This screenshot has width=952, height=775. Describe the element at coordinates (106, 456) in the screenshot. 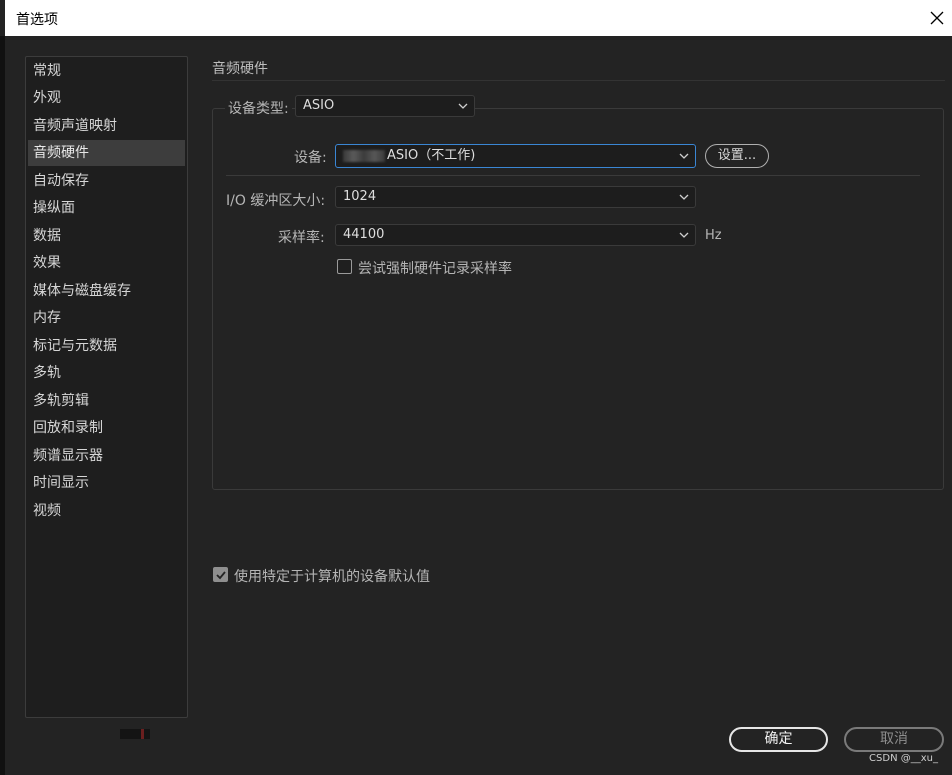

I see `sidebar-item-spectral-display: 频谱显示器` at that location.